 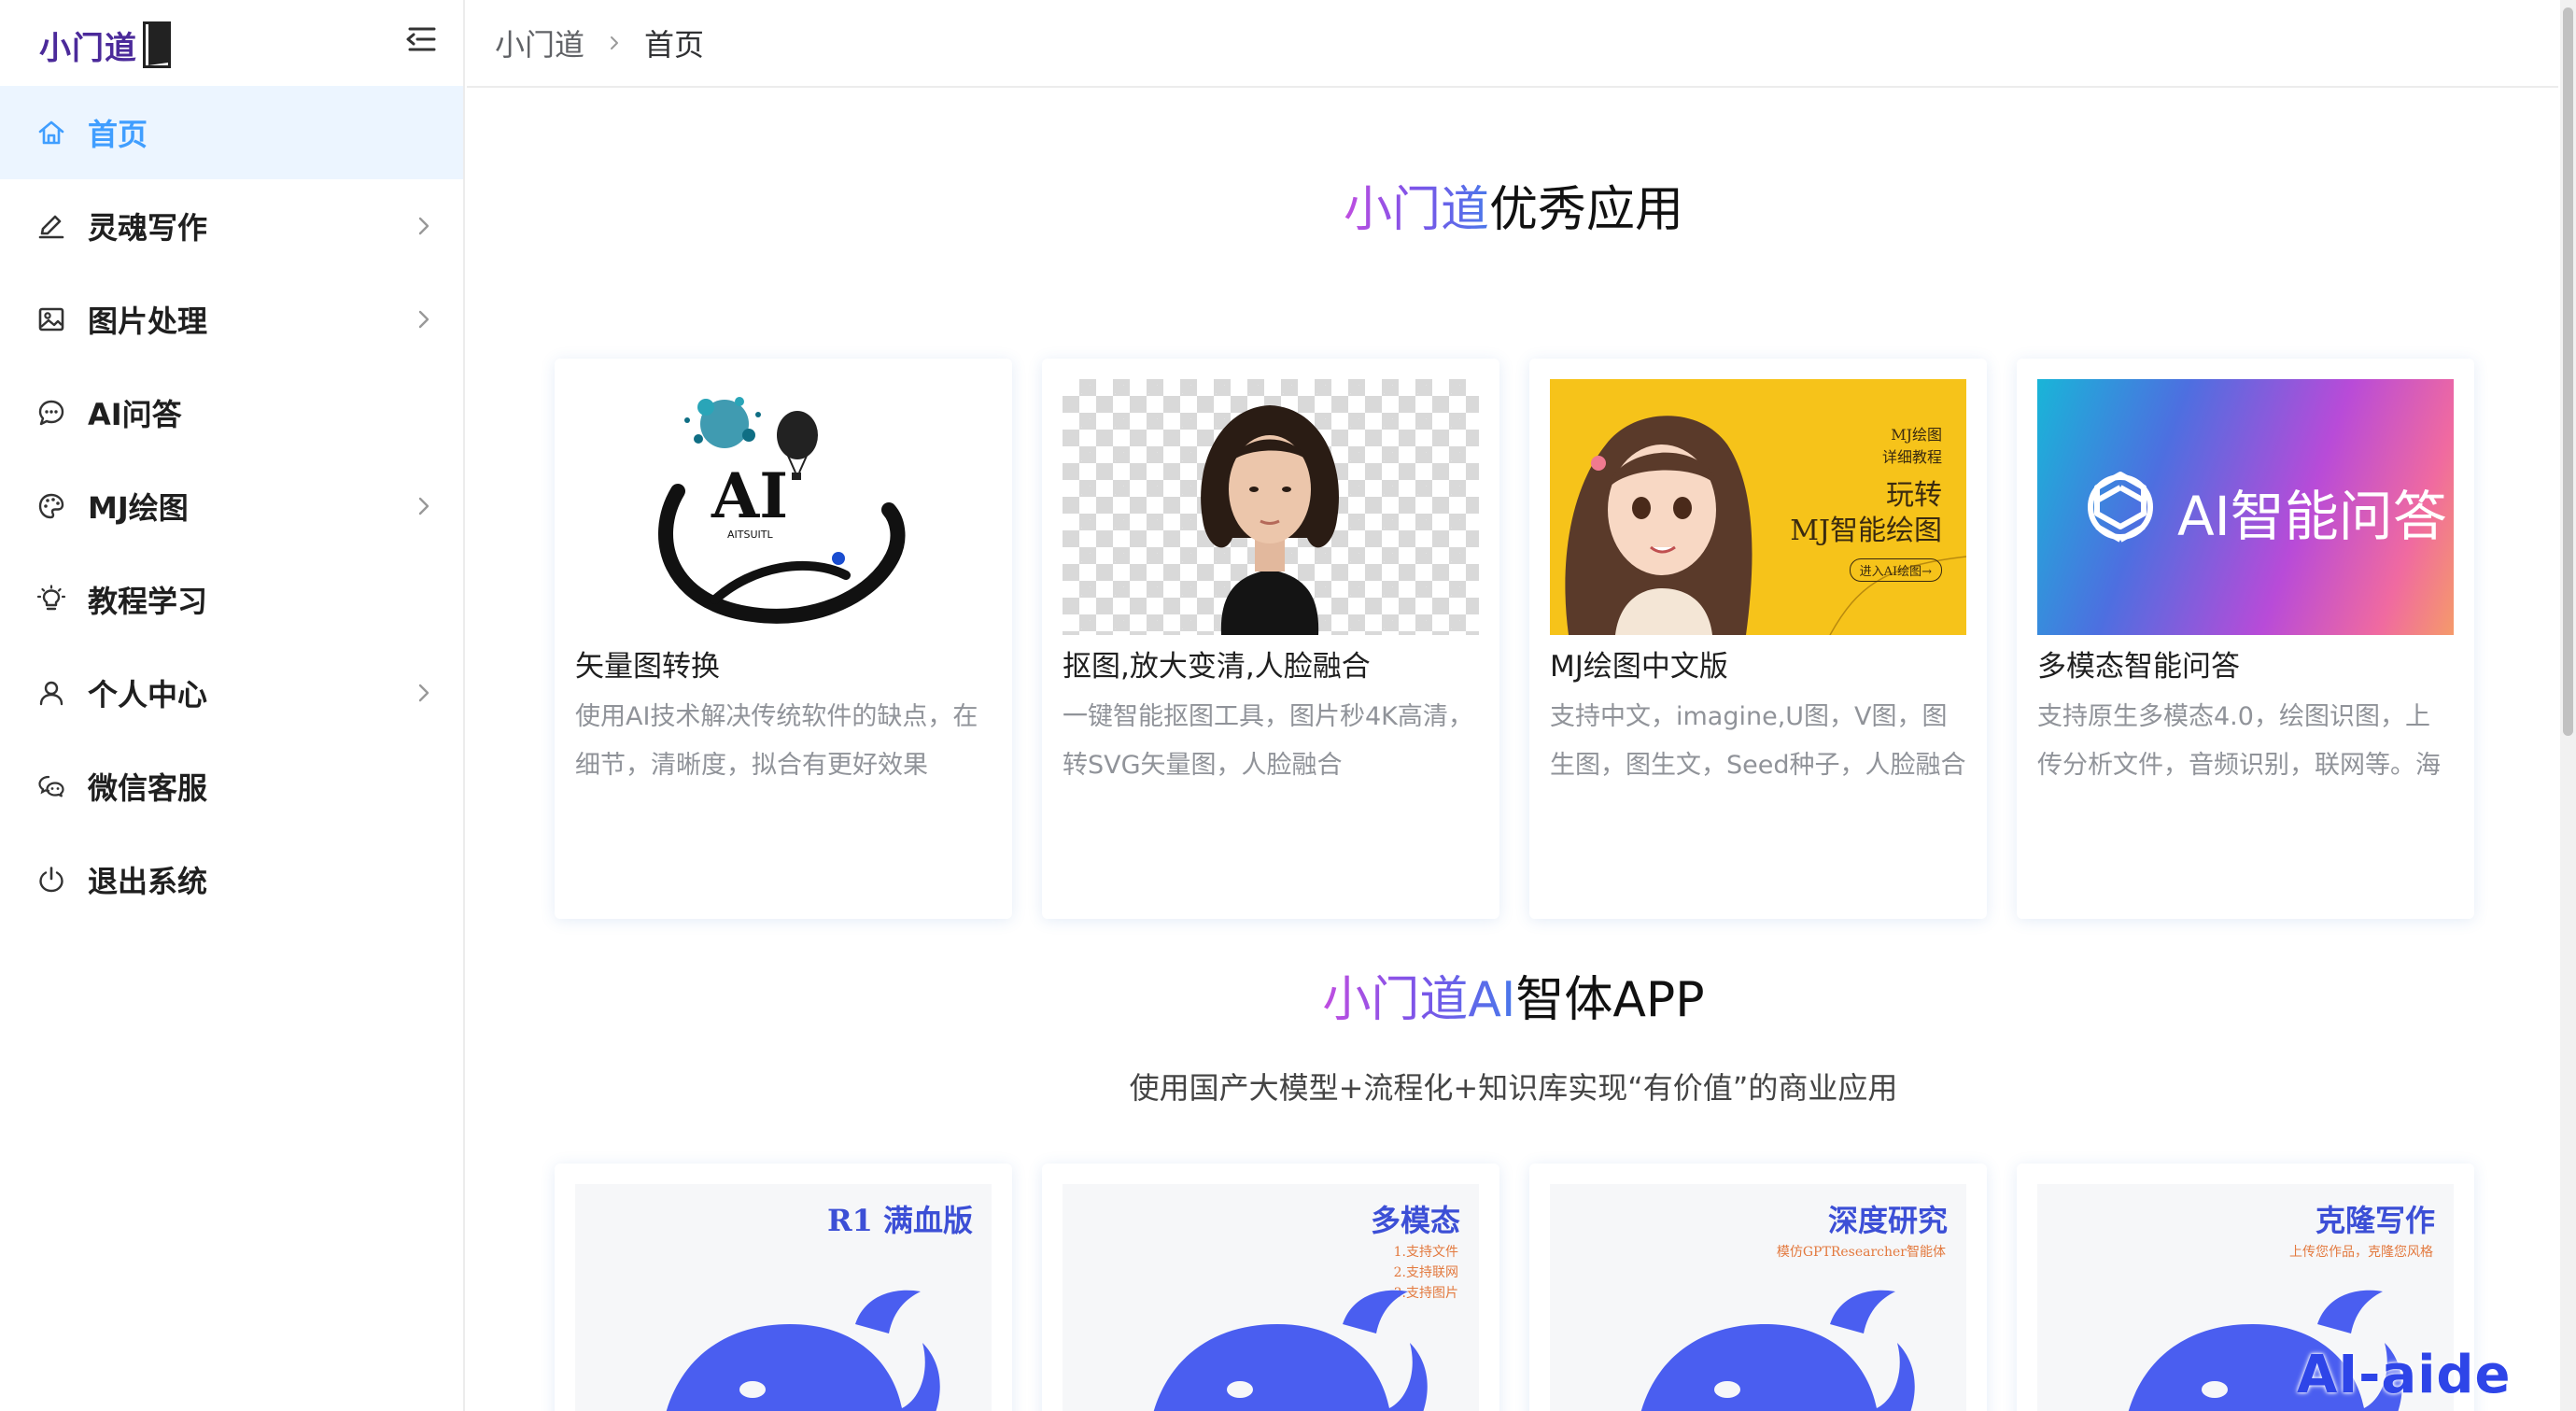 What do you see at coordinates (1639, 667) in the screenshot?
I see `card-title: MJ绘图中文版` at bounding box center [1639, 667].